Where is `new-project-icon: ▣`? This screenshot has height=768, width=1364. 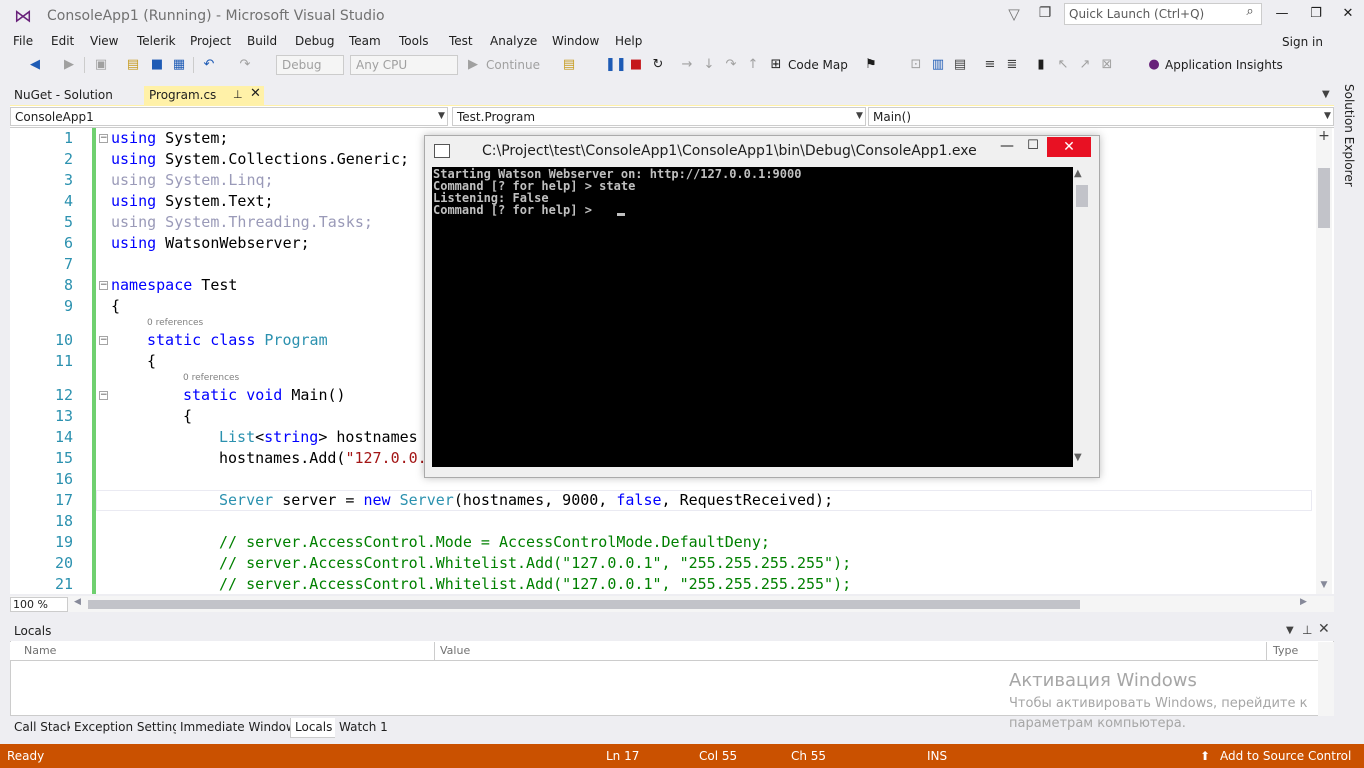
new-project-icon: ▣ is located at coordinates (101, 65).